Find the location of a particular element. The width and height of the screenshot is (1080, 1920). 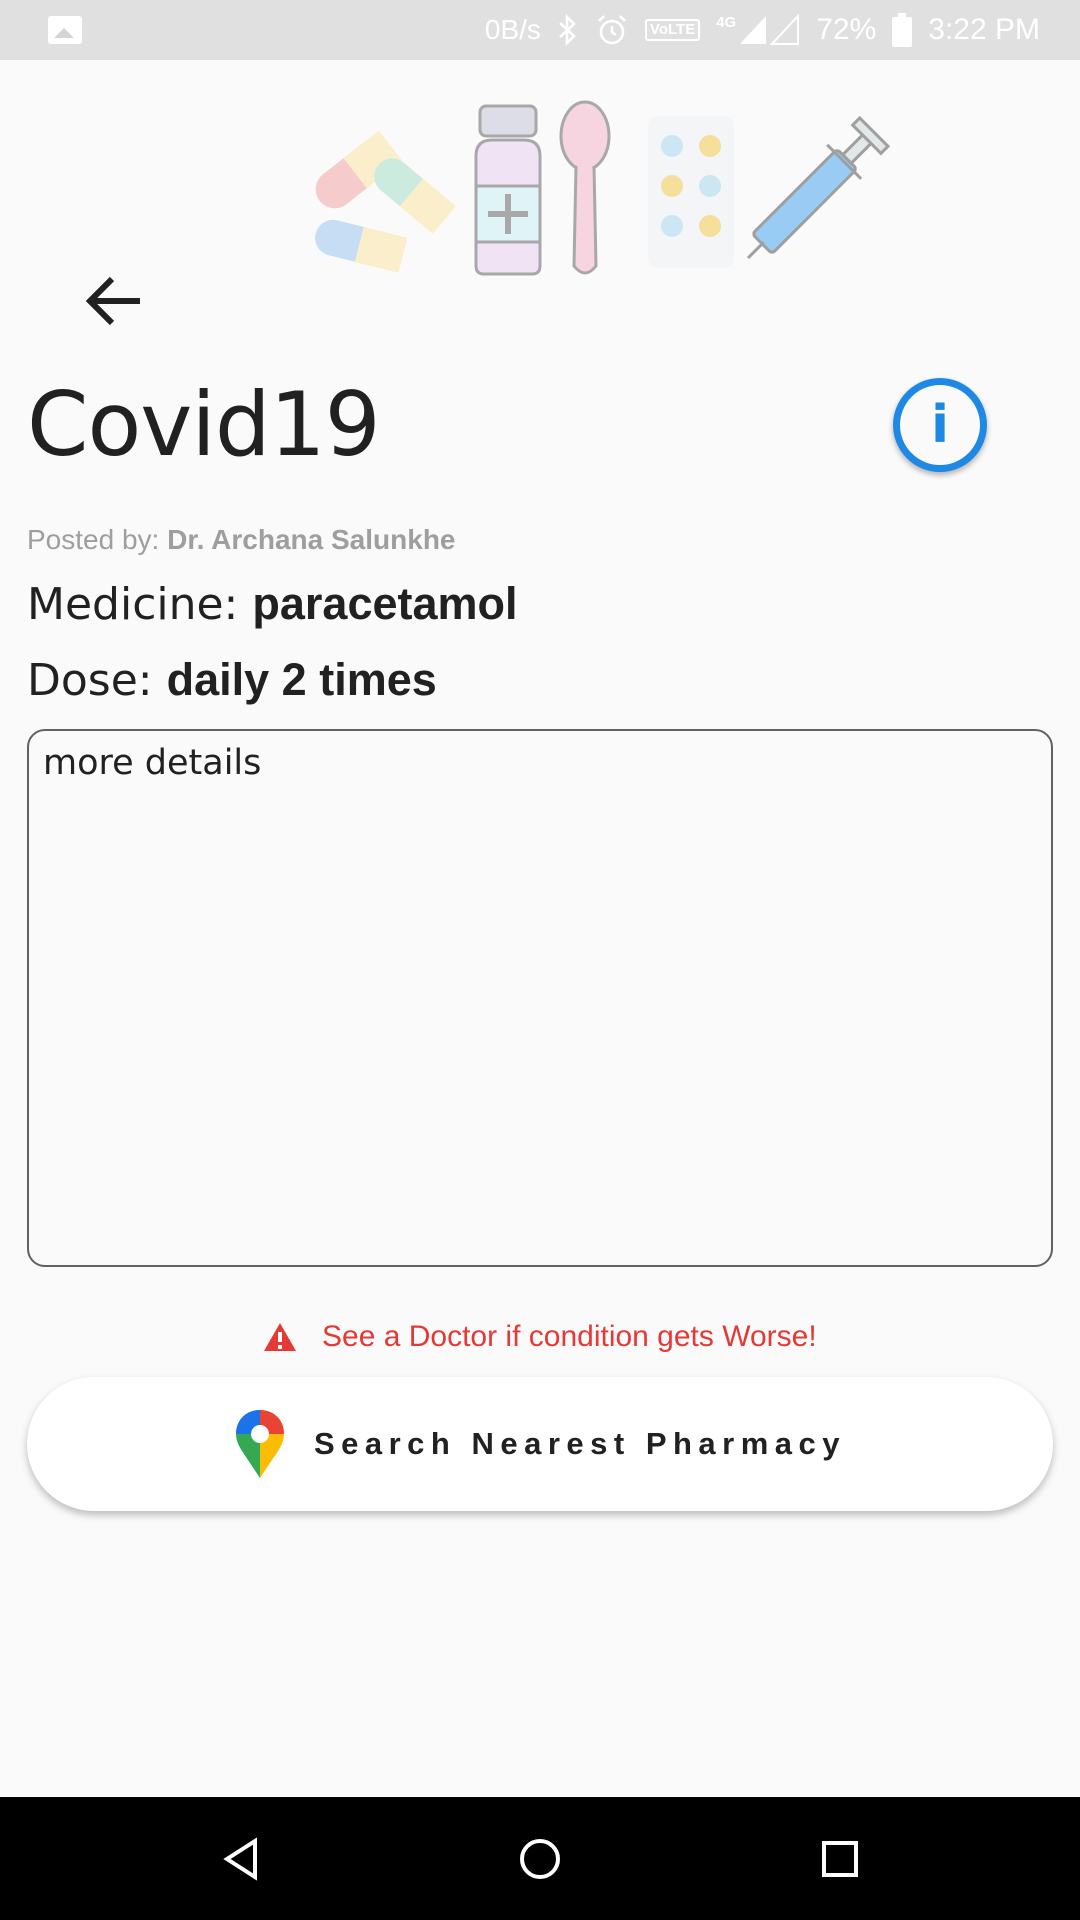

nav-home-icon is located at coordinates (540, 1859).